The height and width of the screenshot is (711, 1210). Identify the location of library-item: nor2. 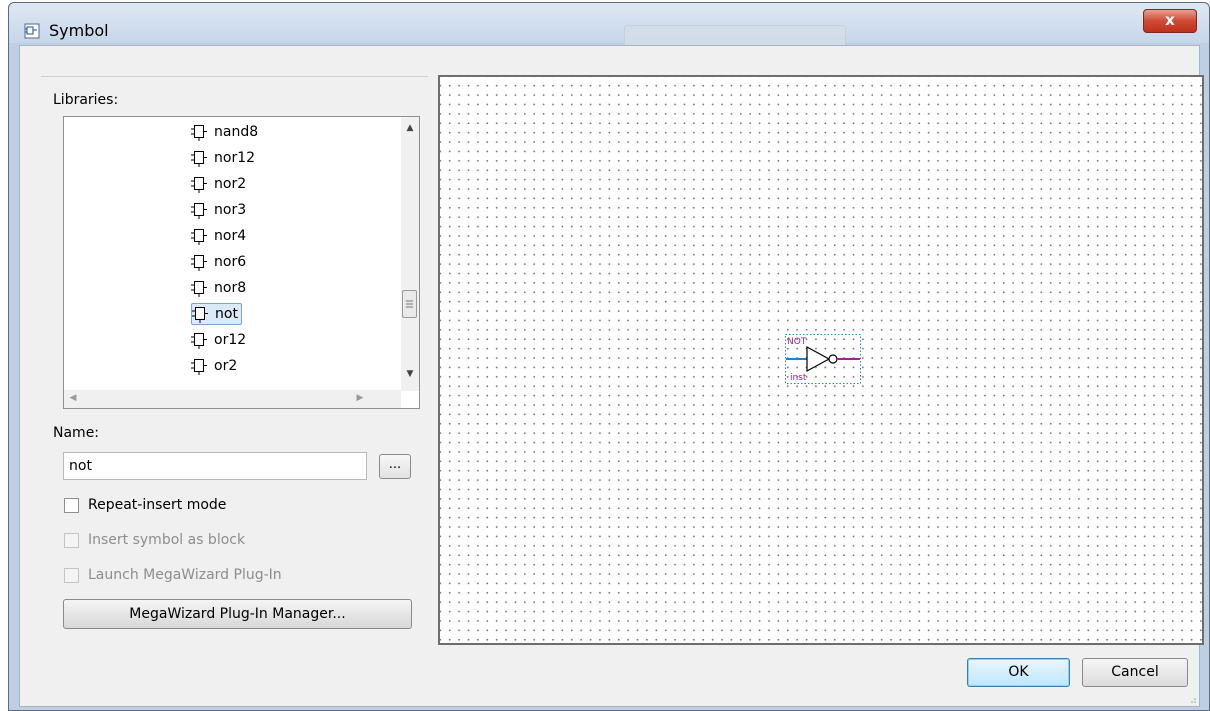
(220, 184).